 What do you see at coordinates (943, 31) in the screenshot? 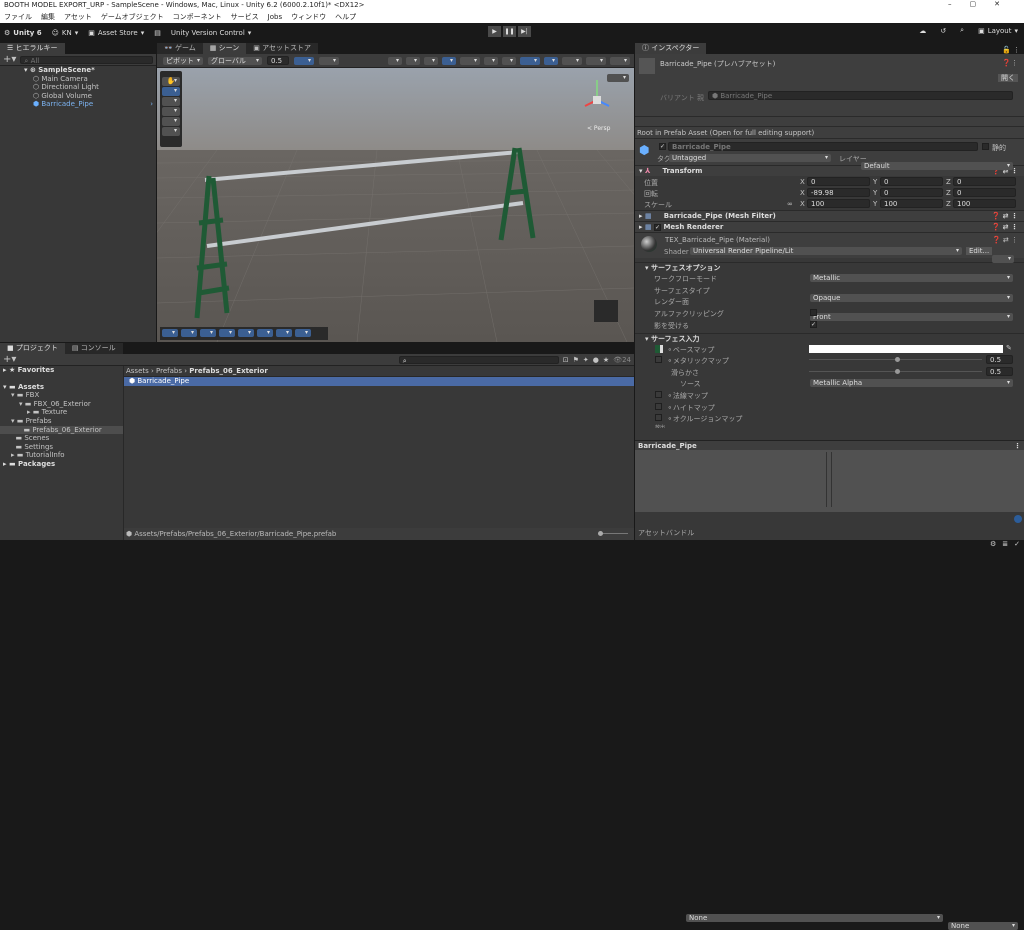
I see `history-icon: ↺` at bounding box center [943, 31].